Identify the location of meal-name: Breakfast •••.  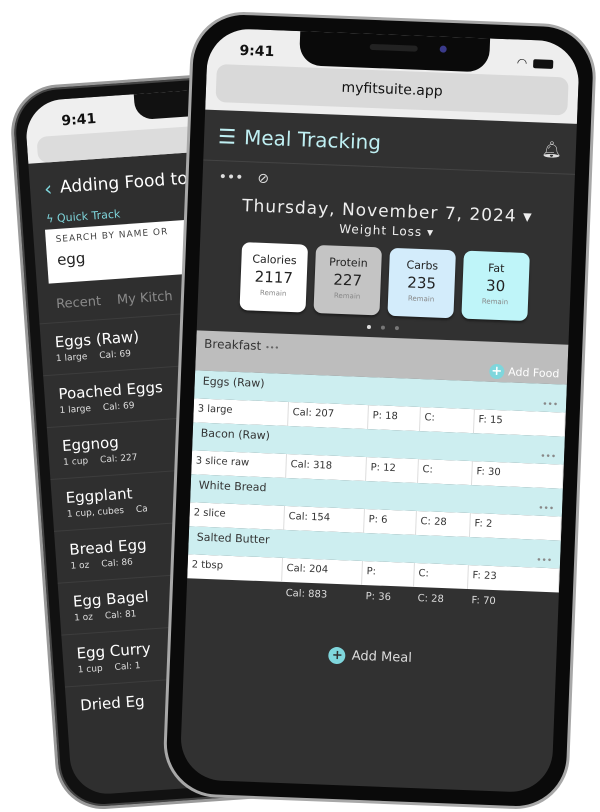
(241, 344).